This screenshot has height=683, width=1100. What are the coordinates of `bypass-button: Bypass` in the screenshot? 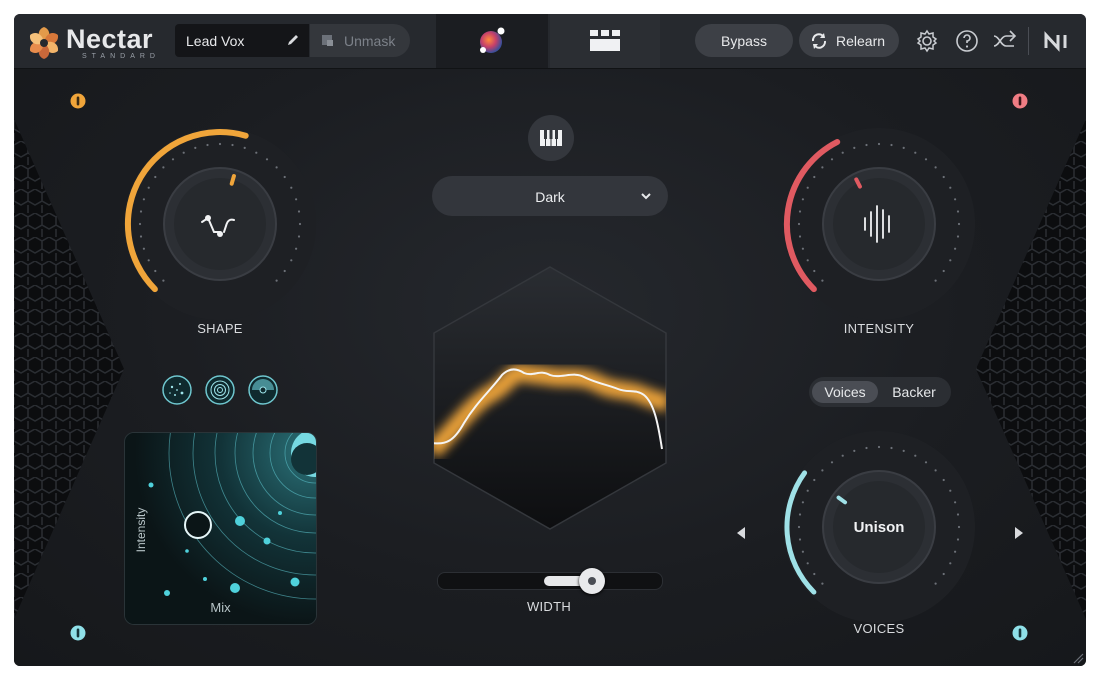 It's located at (744, 40).